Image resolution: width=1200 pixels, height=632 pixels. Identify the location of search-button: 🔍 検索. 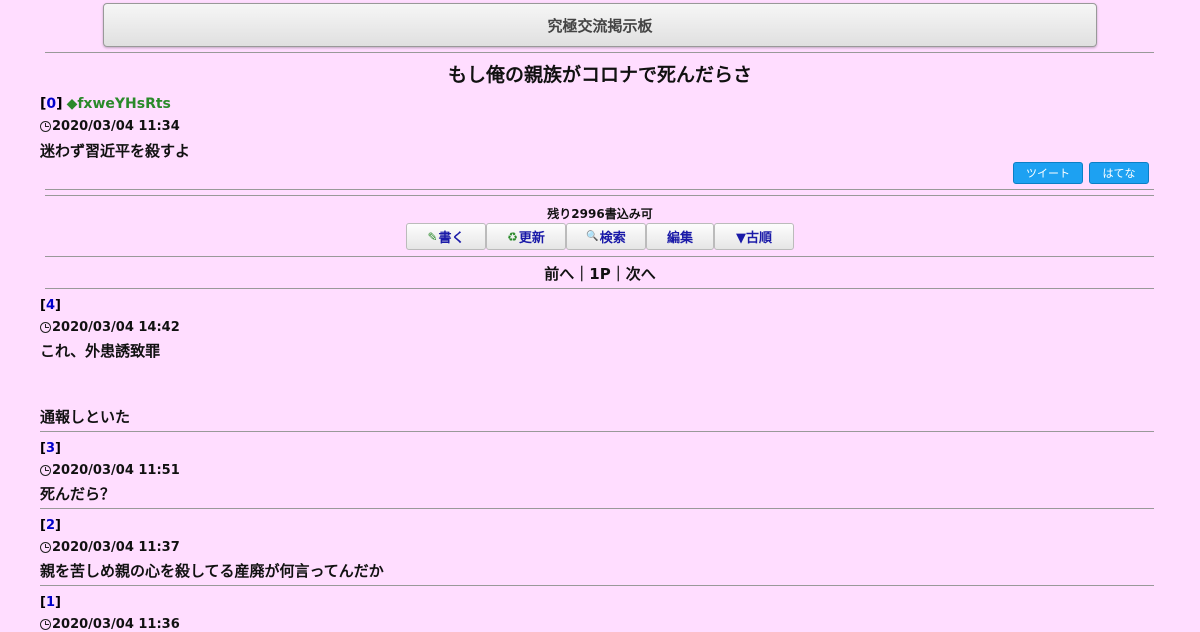
(606, 236).